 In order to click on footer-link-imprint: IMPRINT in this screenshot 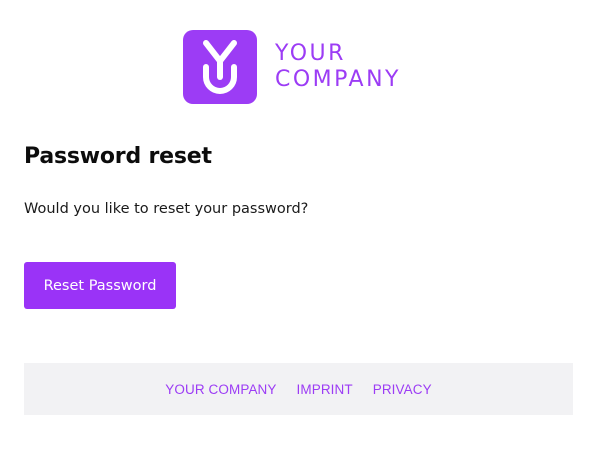, I will do `click(325, 389)`.